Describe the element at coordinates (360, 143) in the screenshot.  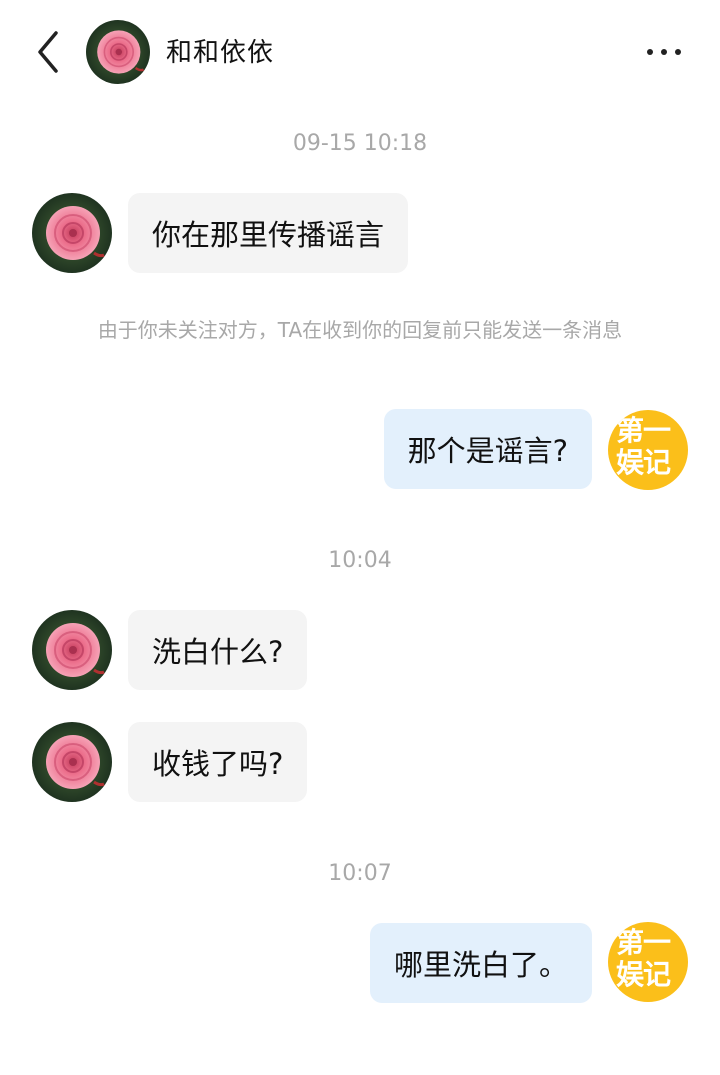
I see `timestamp: 09-15 10:18` at that location.